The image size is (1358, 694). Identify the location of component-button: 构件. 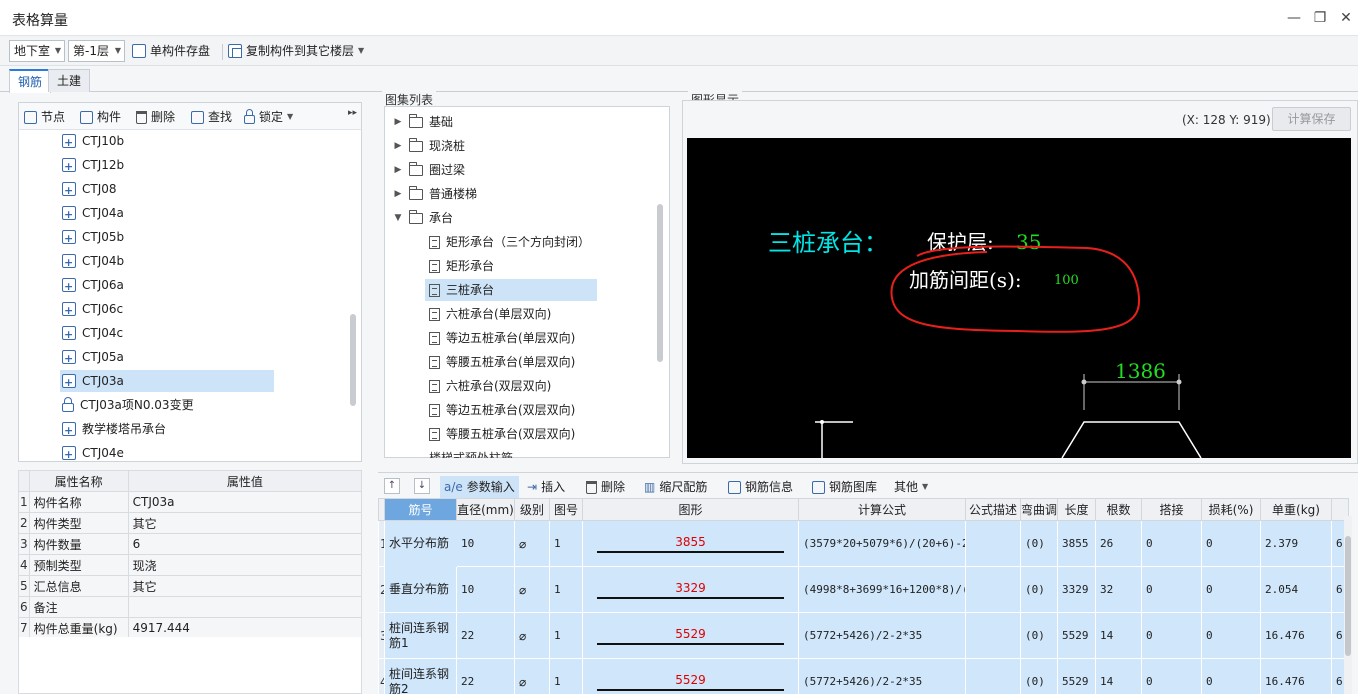
(100, 117).